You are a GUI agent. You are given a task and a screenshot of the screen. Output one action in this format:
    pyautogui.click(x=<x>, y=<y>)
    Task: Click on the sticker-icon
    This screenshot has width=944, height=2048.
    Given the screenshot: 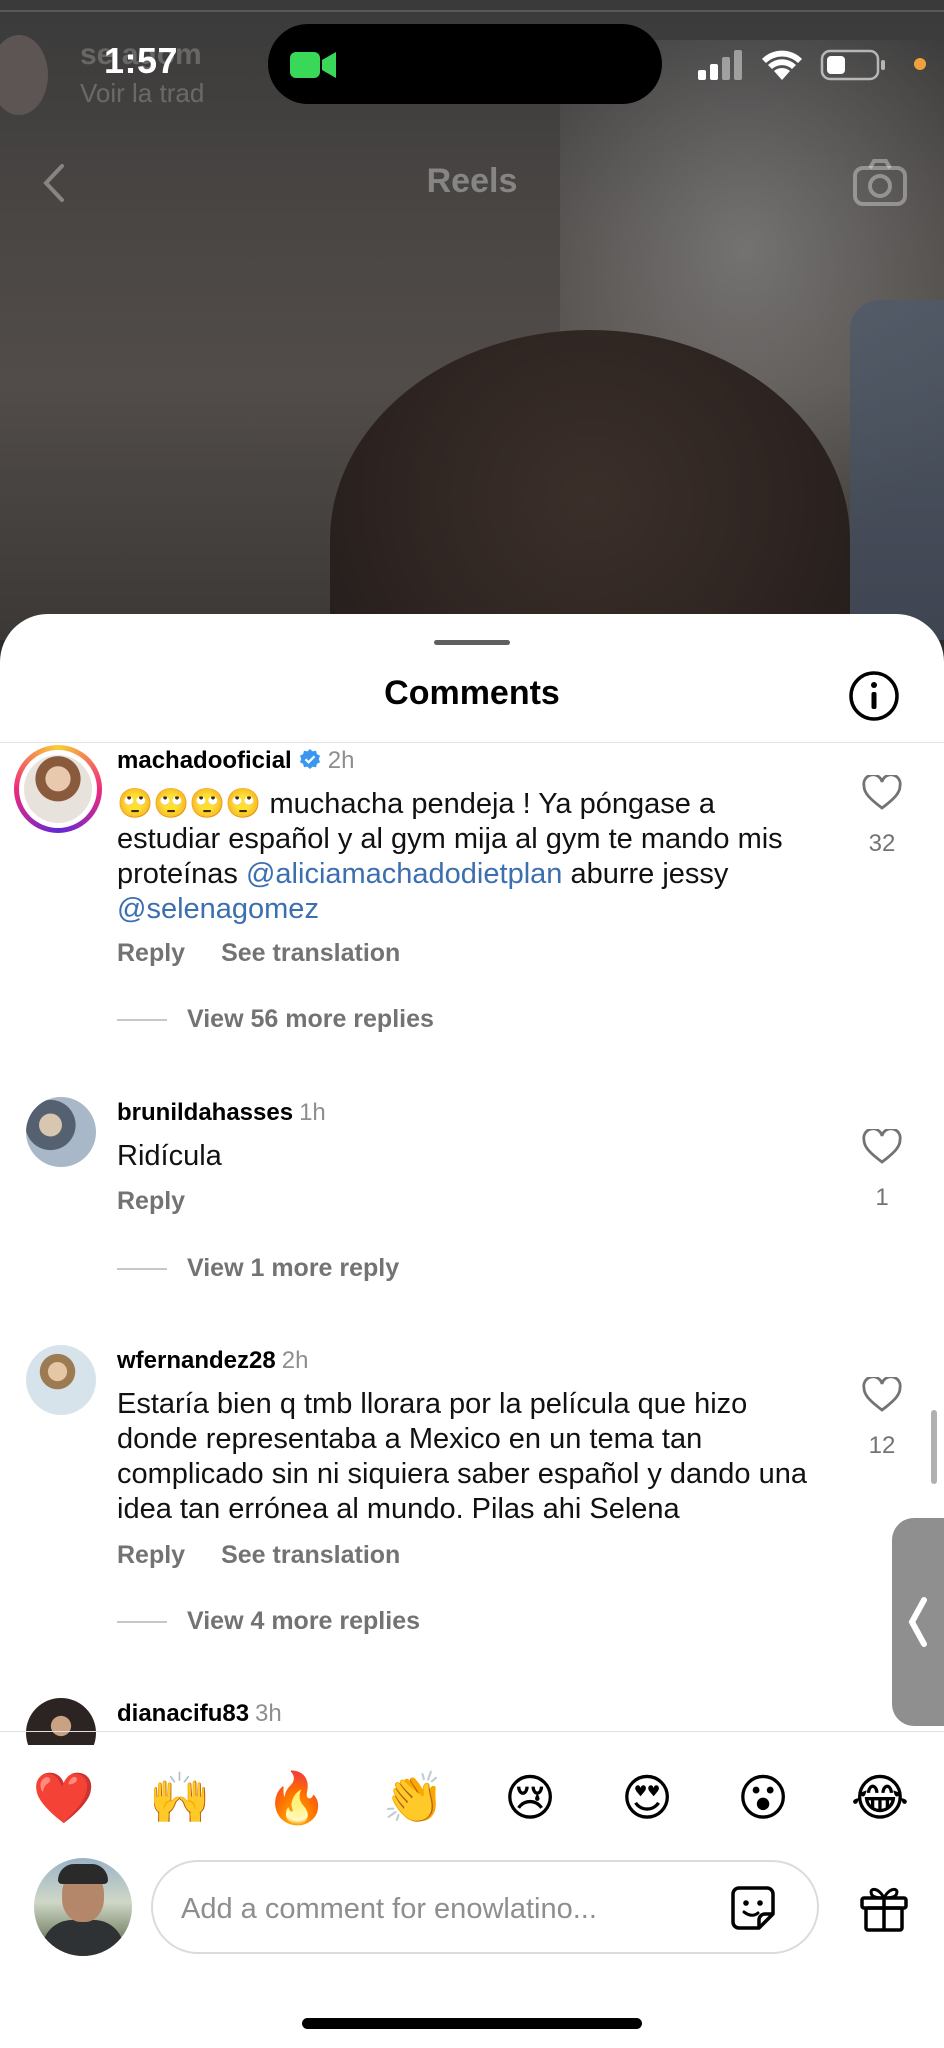 What is the action you would take?
    pyautogui.click(x=753, y=1908)
    